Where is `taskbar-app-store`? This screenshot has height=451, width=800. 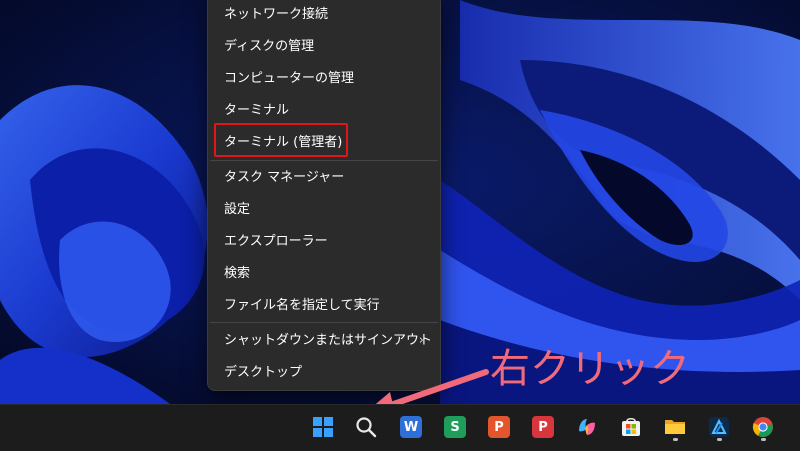
taskbar-app-store is located at coordinates (631, 427).